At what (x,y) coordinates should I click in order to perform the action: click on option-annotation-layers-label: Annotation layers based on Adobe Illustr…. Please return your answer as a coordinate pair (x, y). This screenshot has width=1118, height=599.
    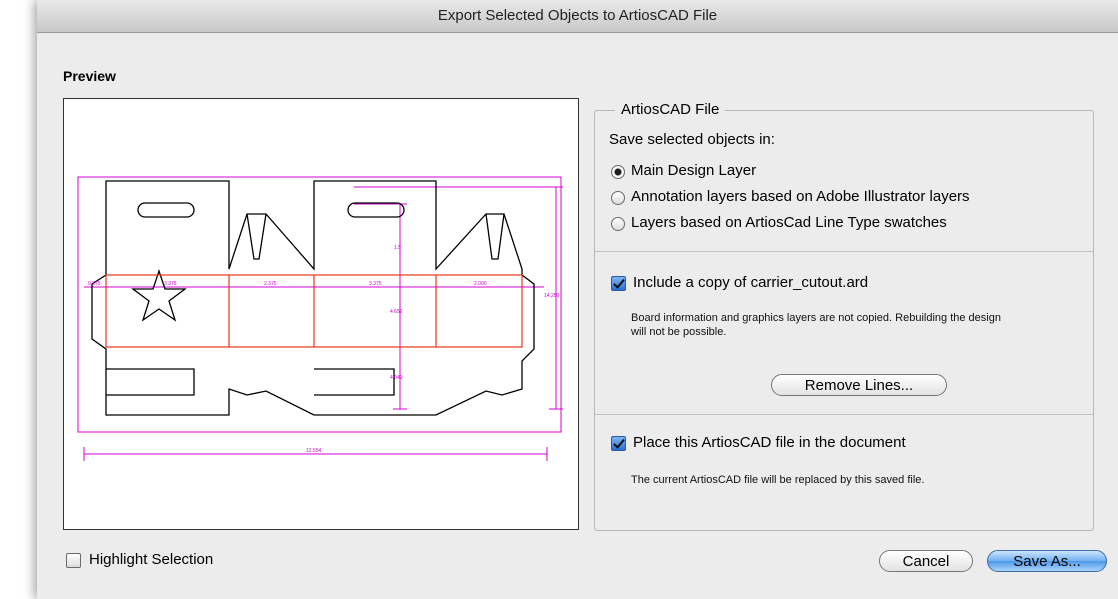
    Looking at the image, I should click on (800, 196).